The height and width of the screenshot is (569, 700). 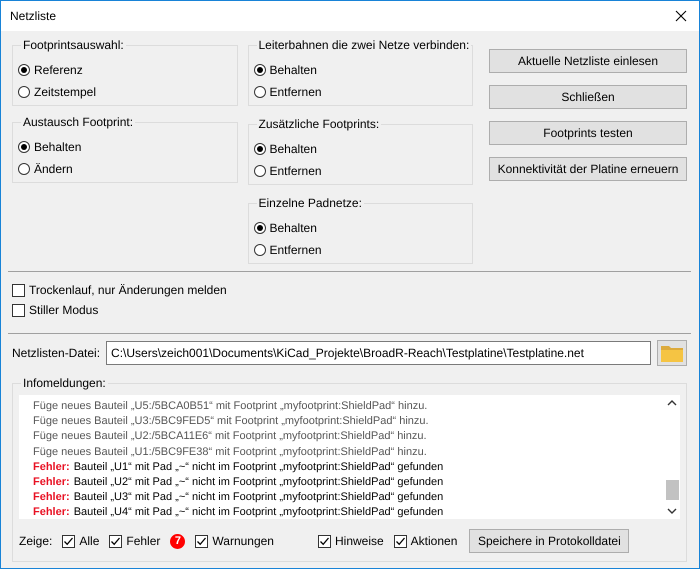 I want to click on checkbox-label: Hinweise, so click(x=359, y=541).